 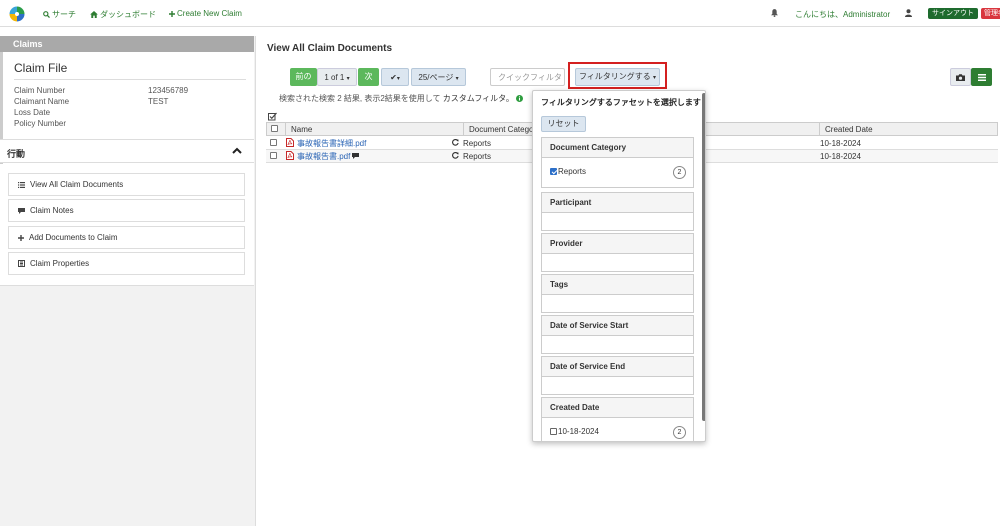 I want to click on facet-count-badge: 2, so click(x=679, y=432).